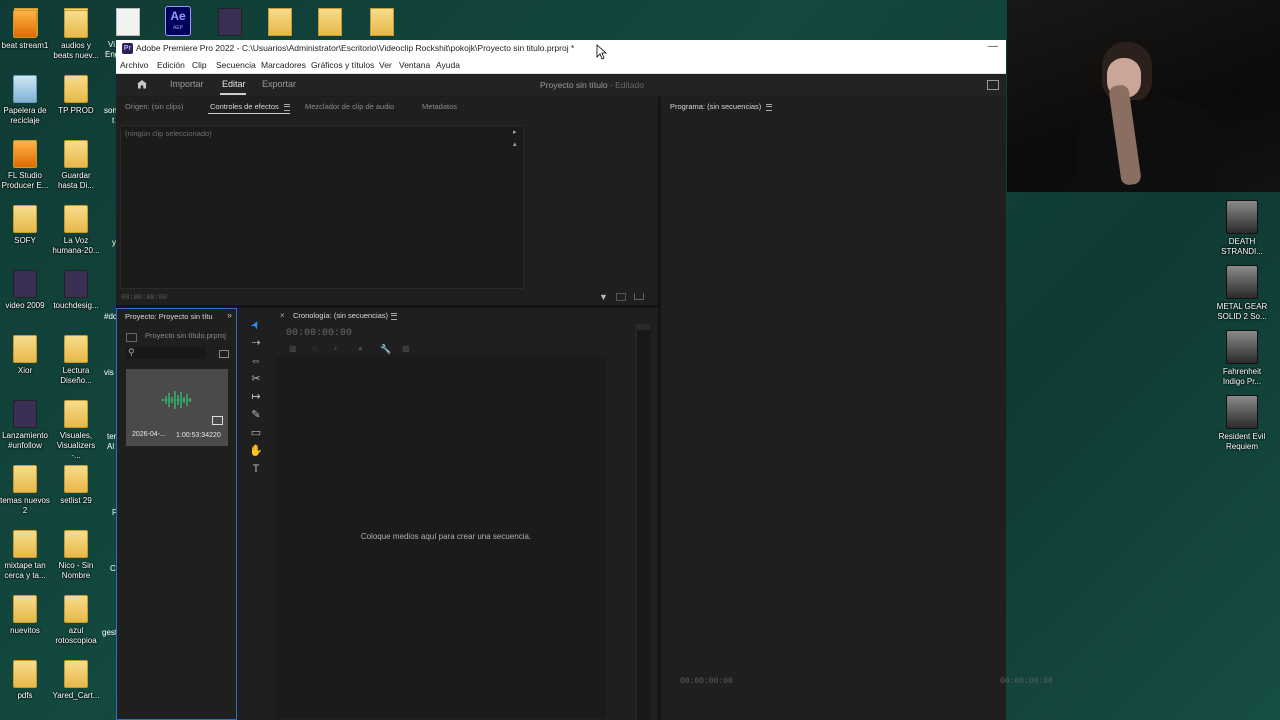 This screenshot has height=720, width=1280. What do you see at coordinates (256, 379) in the screenshot?
I see `razor-tool-icon: ✂` at bounding box center [256, 379].